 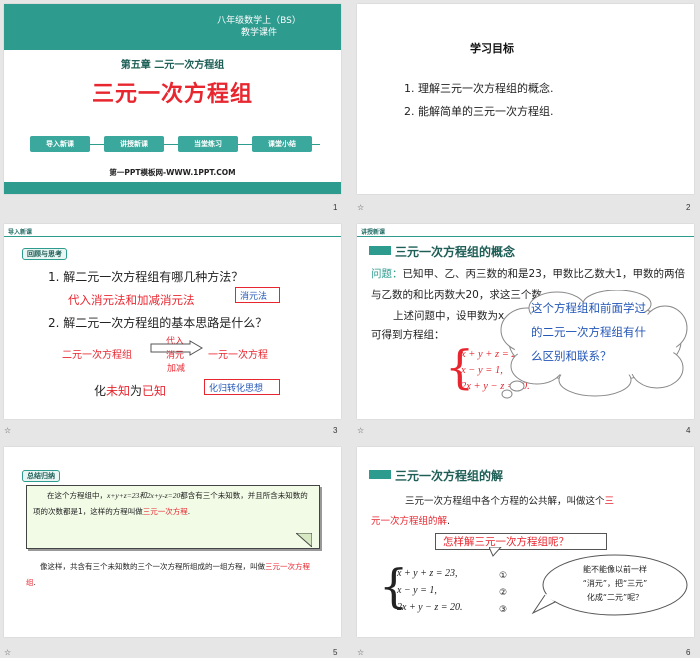 What do you see at coordinates (335, 207) in the screenshot?
I see `slide-number: 1` at bounding box center [335, 207].